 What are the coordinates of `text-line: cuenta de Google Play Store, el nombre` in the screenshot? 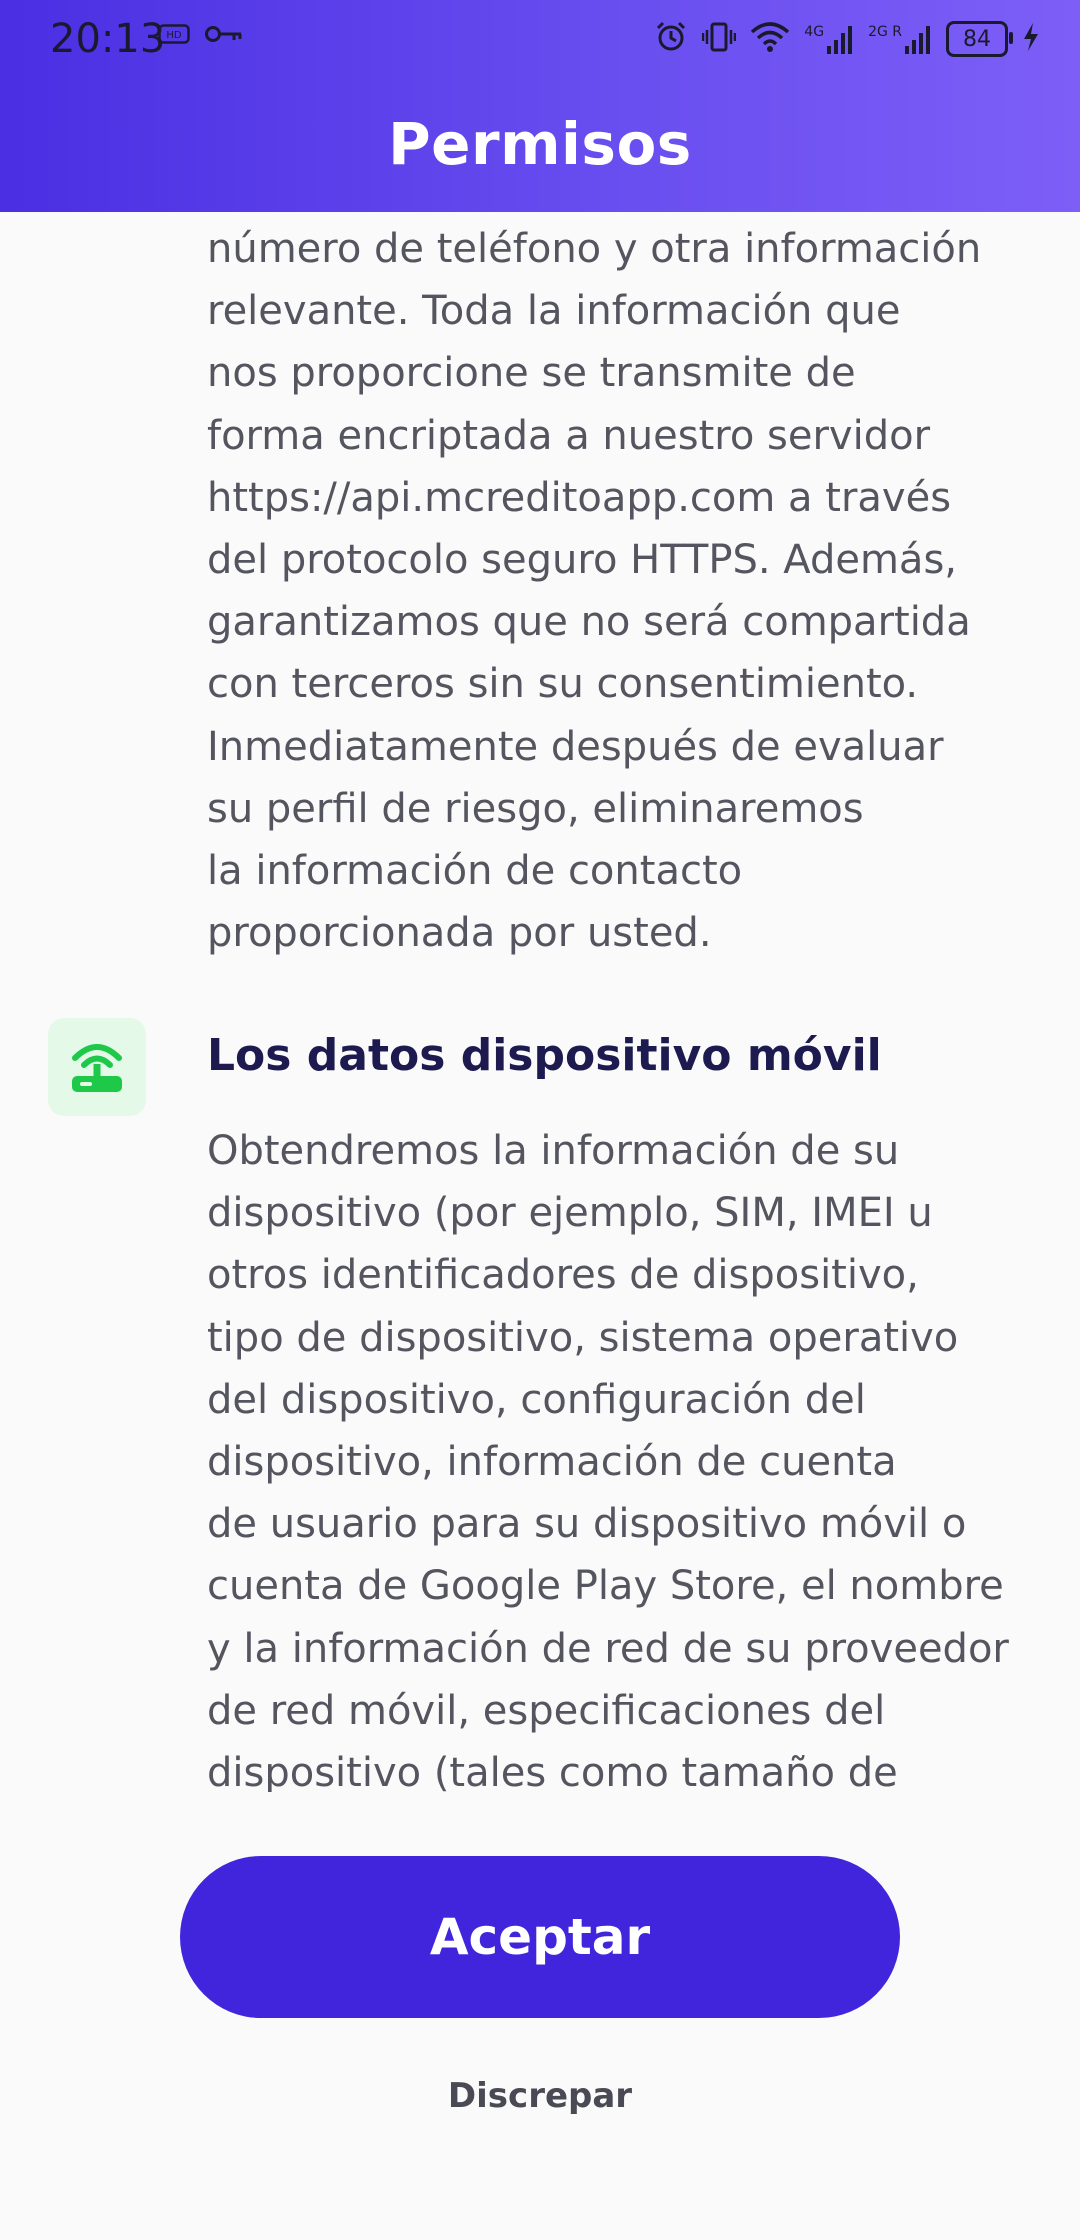 It's located at (605, 1586).